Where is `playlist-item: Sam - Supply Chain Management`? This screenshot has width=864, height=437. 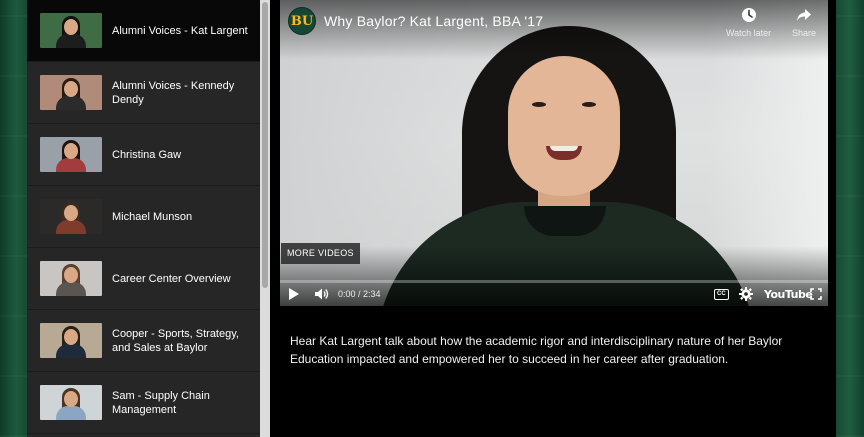 playlist-item: Sam - Supply Chain Management is located at coordinates (143, 403).